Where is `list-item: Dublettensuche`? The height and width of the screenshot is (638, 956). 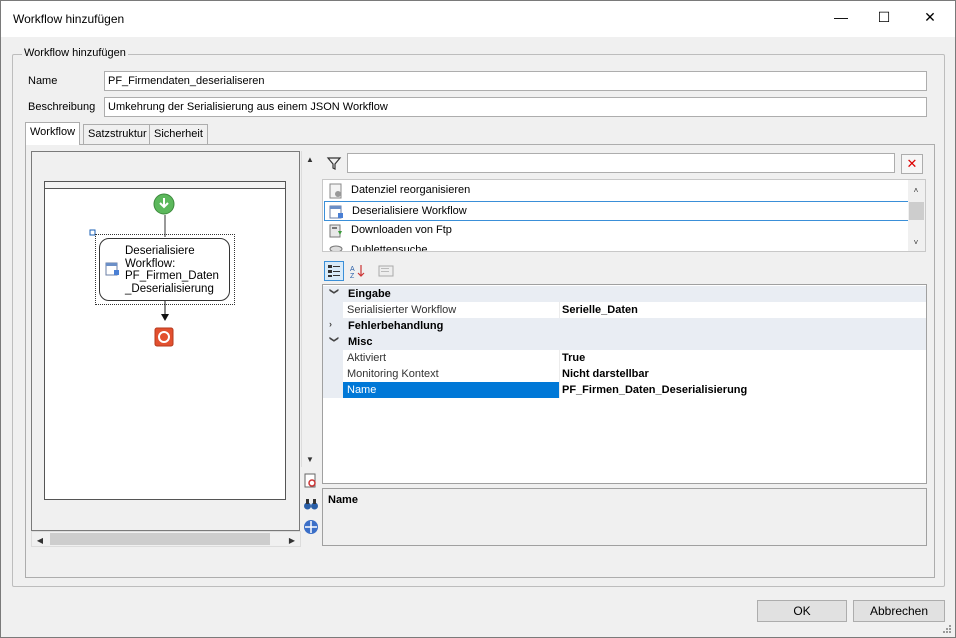
list-item: Dublettensuche is located at coordinates (616, 246).